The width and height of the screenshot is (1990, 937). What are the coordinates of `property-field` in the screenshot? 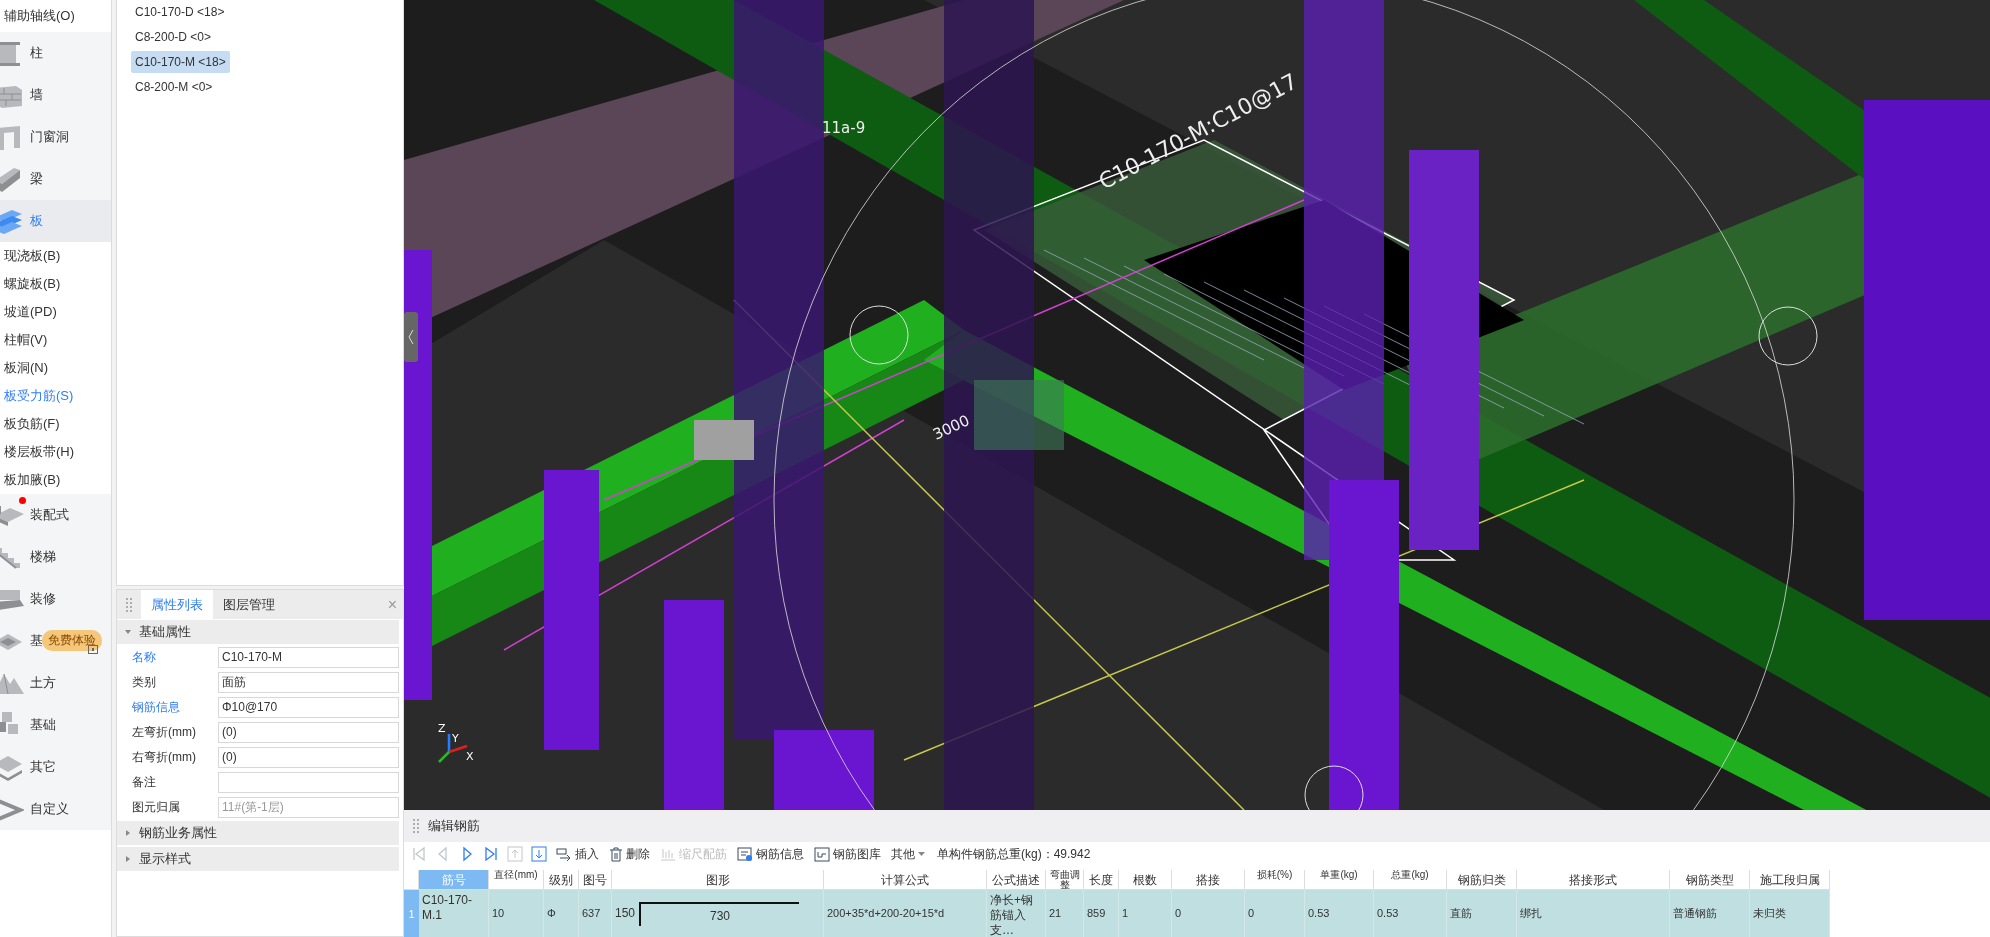 It's located at (308, 782).